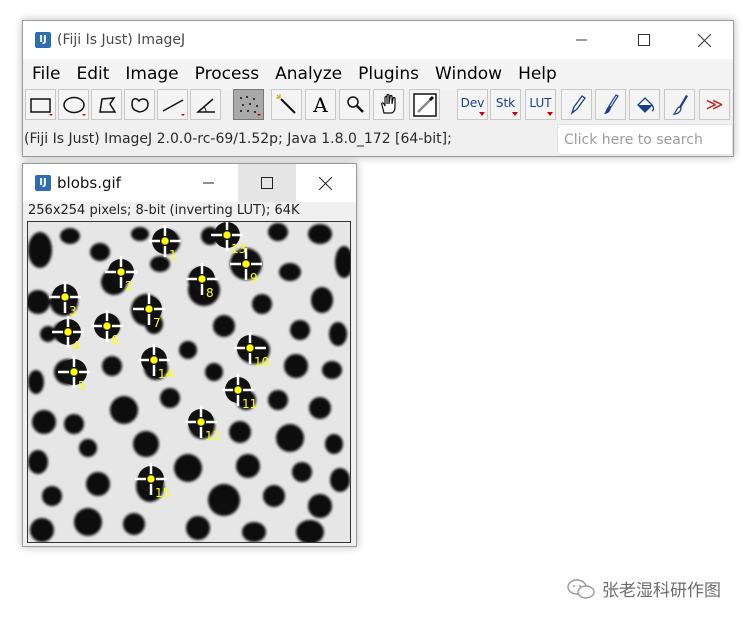 The image size is (753, 620). Describe the element at coordinates (537, 74) in the screenshot. I see `menu-help: Help` at that location.